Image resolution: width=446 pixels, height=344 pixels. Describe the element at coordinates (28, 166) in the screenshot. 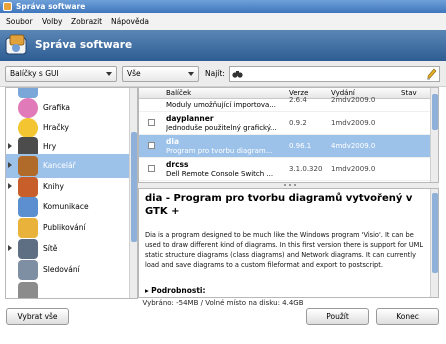

I see `office-icon` at that location.